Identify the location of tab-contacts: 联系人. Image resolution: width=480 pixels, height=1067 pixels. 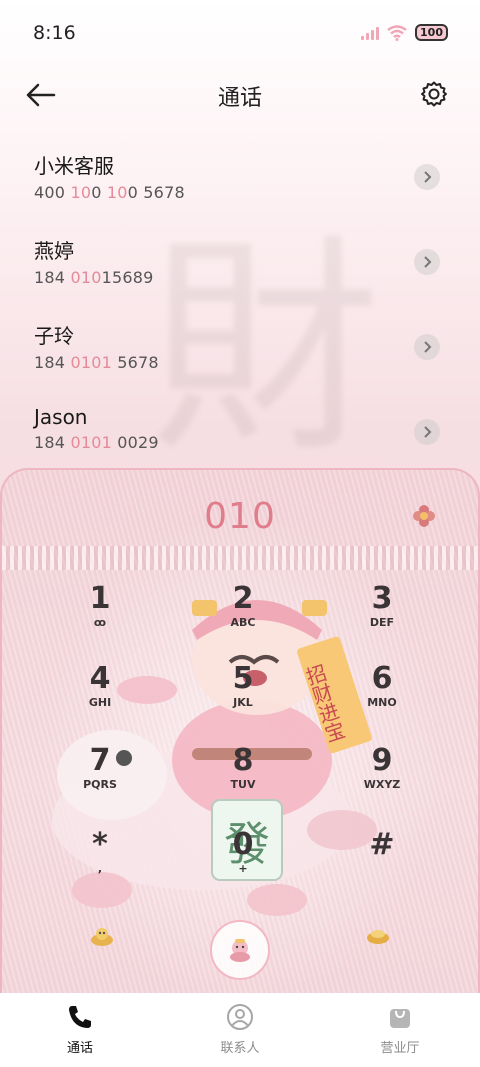
(240, 1030).